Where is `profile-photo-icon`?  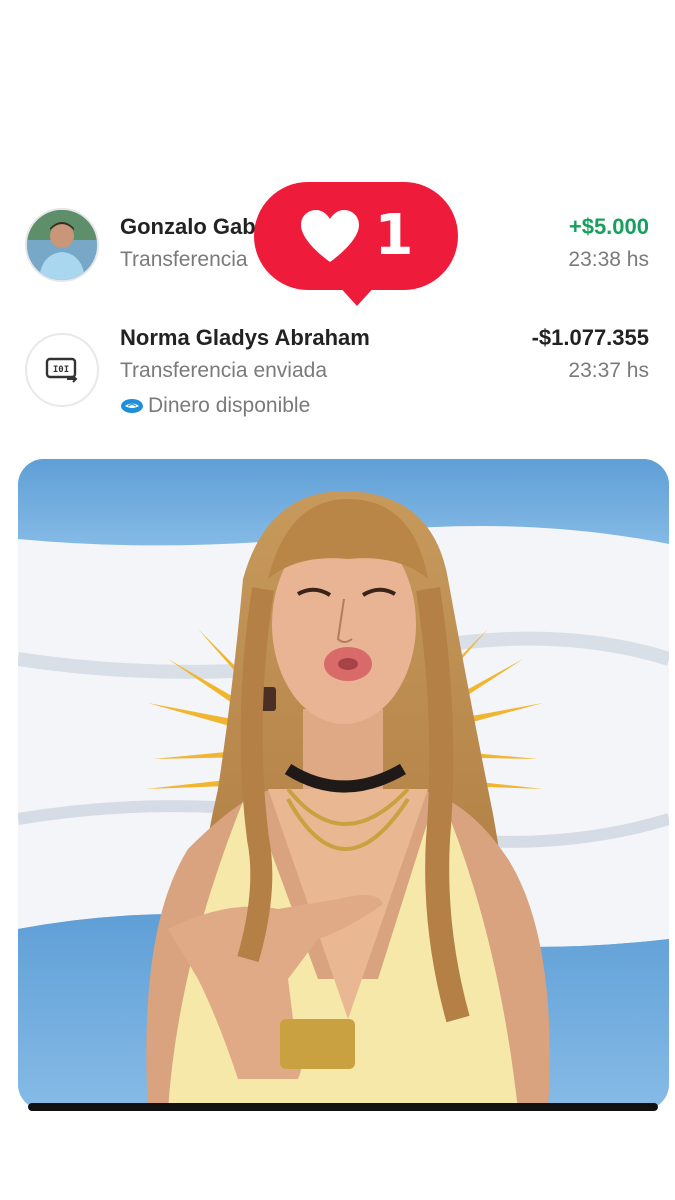
profile-photo-icon is located at coordinates (62, 245).